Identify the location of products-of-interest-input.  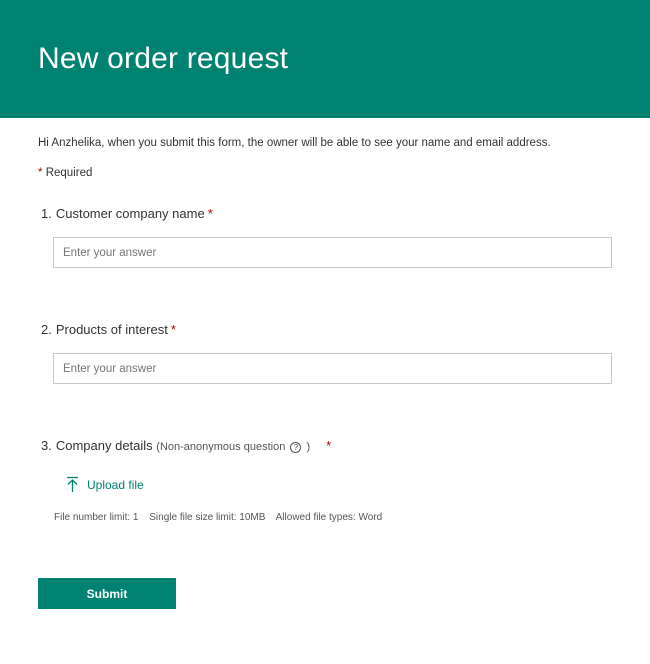
(332, 368).